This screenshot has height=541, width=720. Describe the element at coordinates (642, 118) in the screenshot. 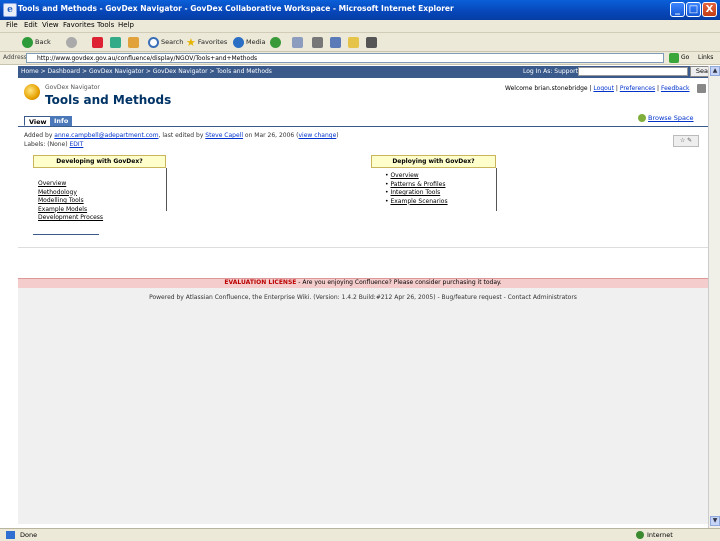

I see `browse-space-icon` at that location.